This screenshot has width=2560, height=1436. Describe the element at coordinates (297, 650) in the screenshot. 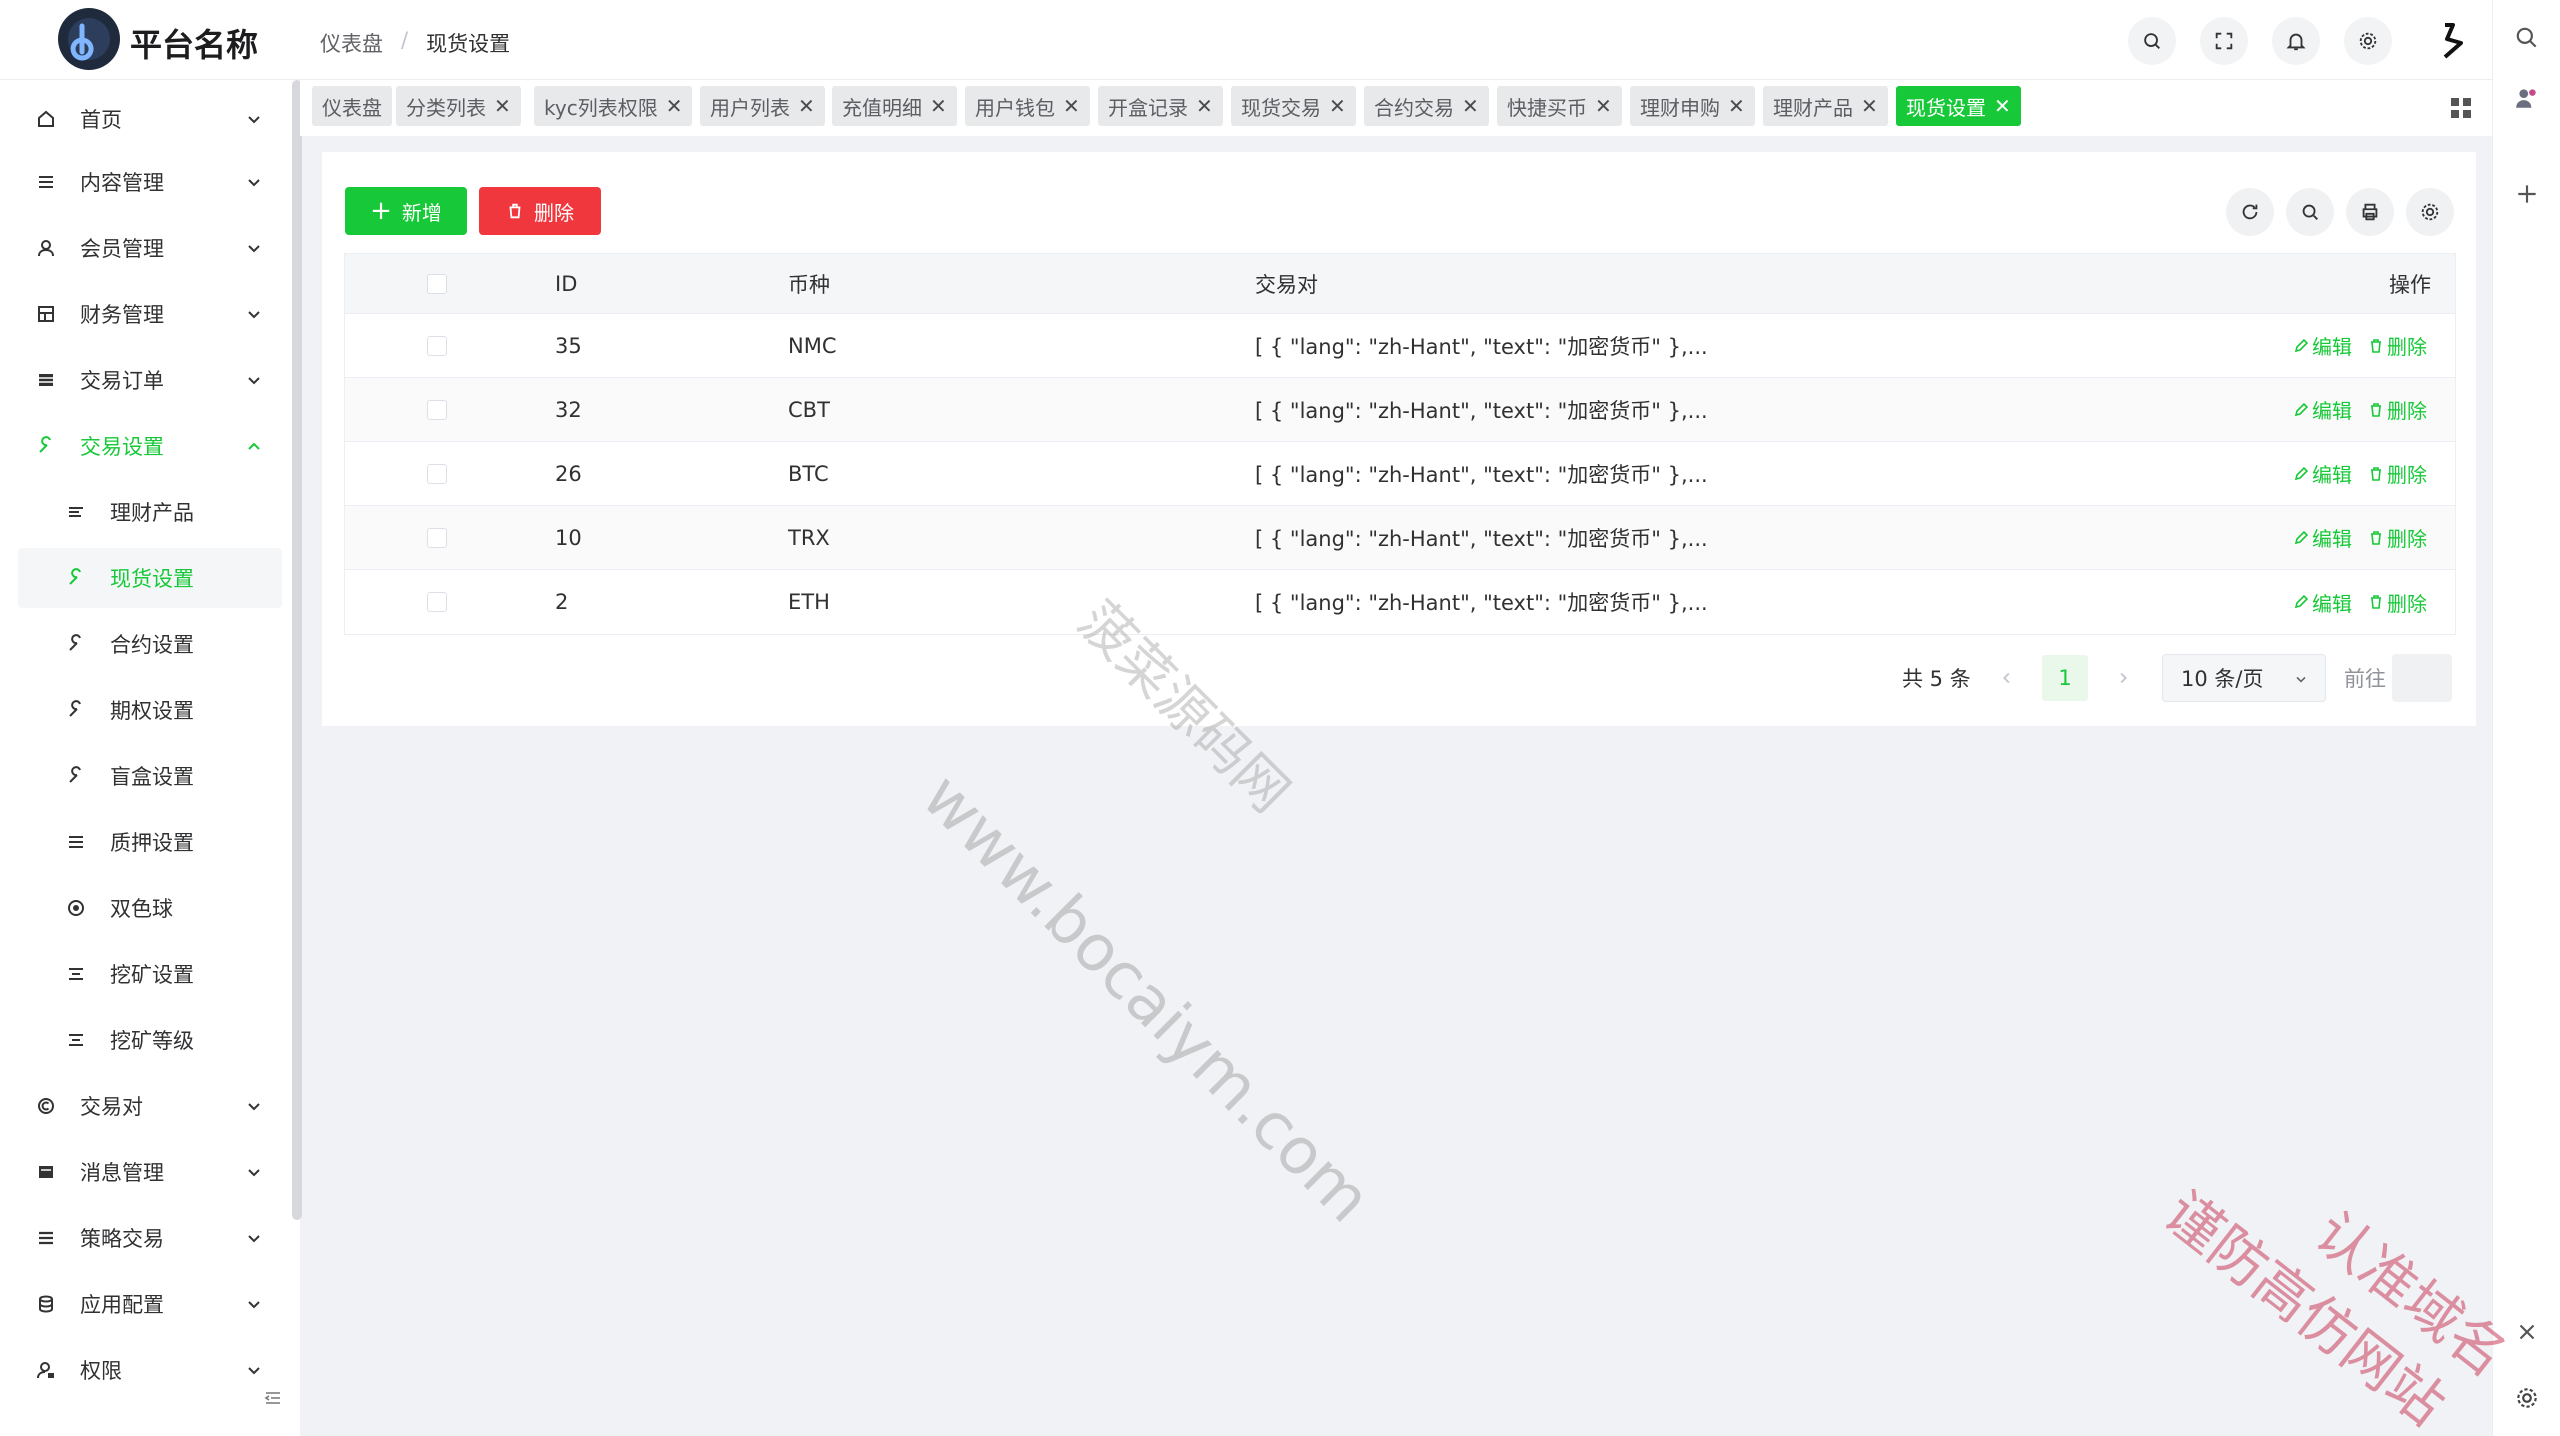

I see `sidebar-scrollbar` at that location.